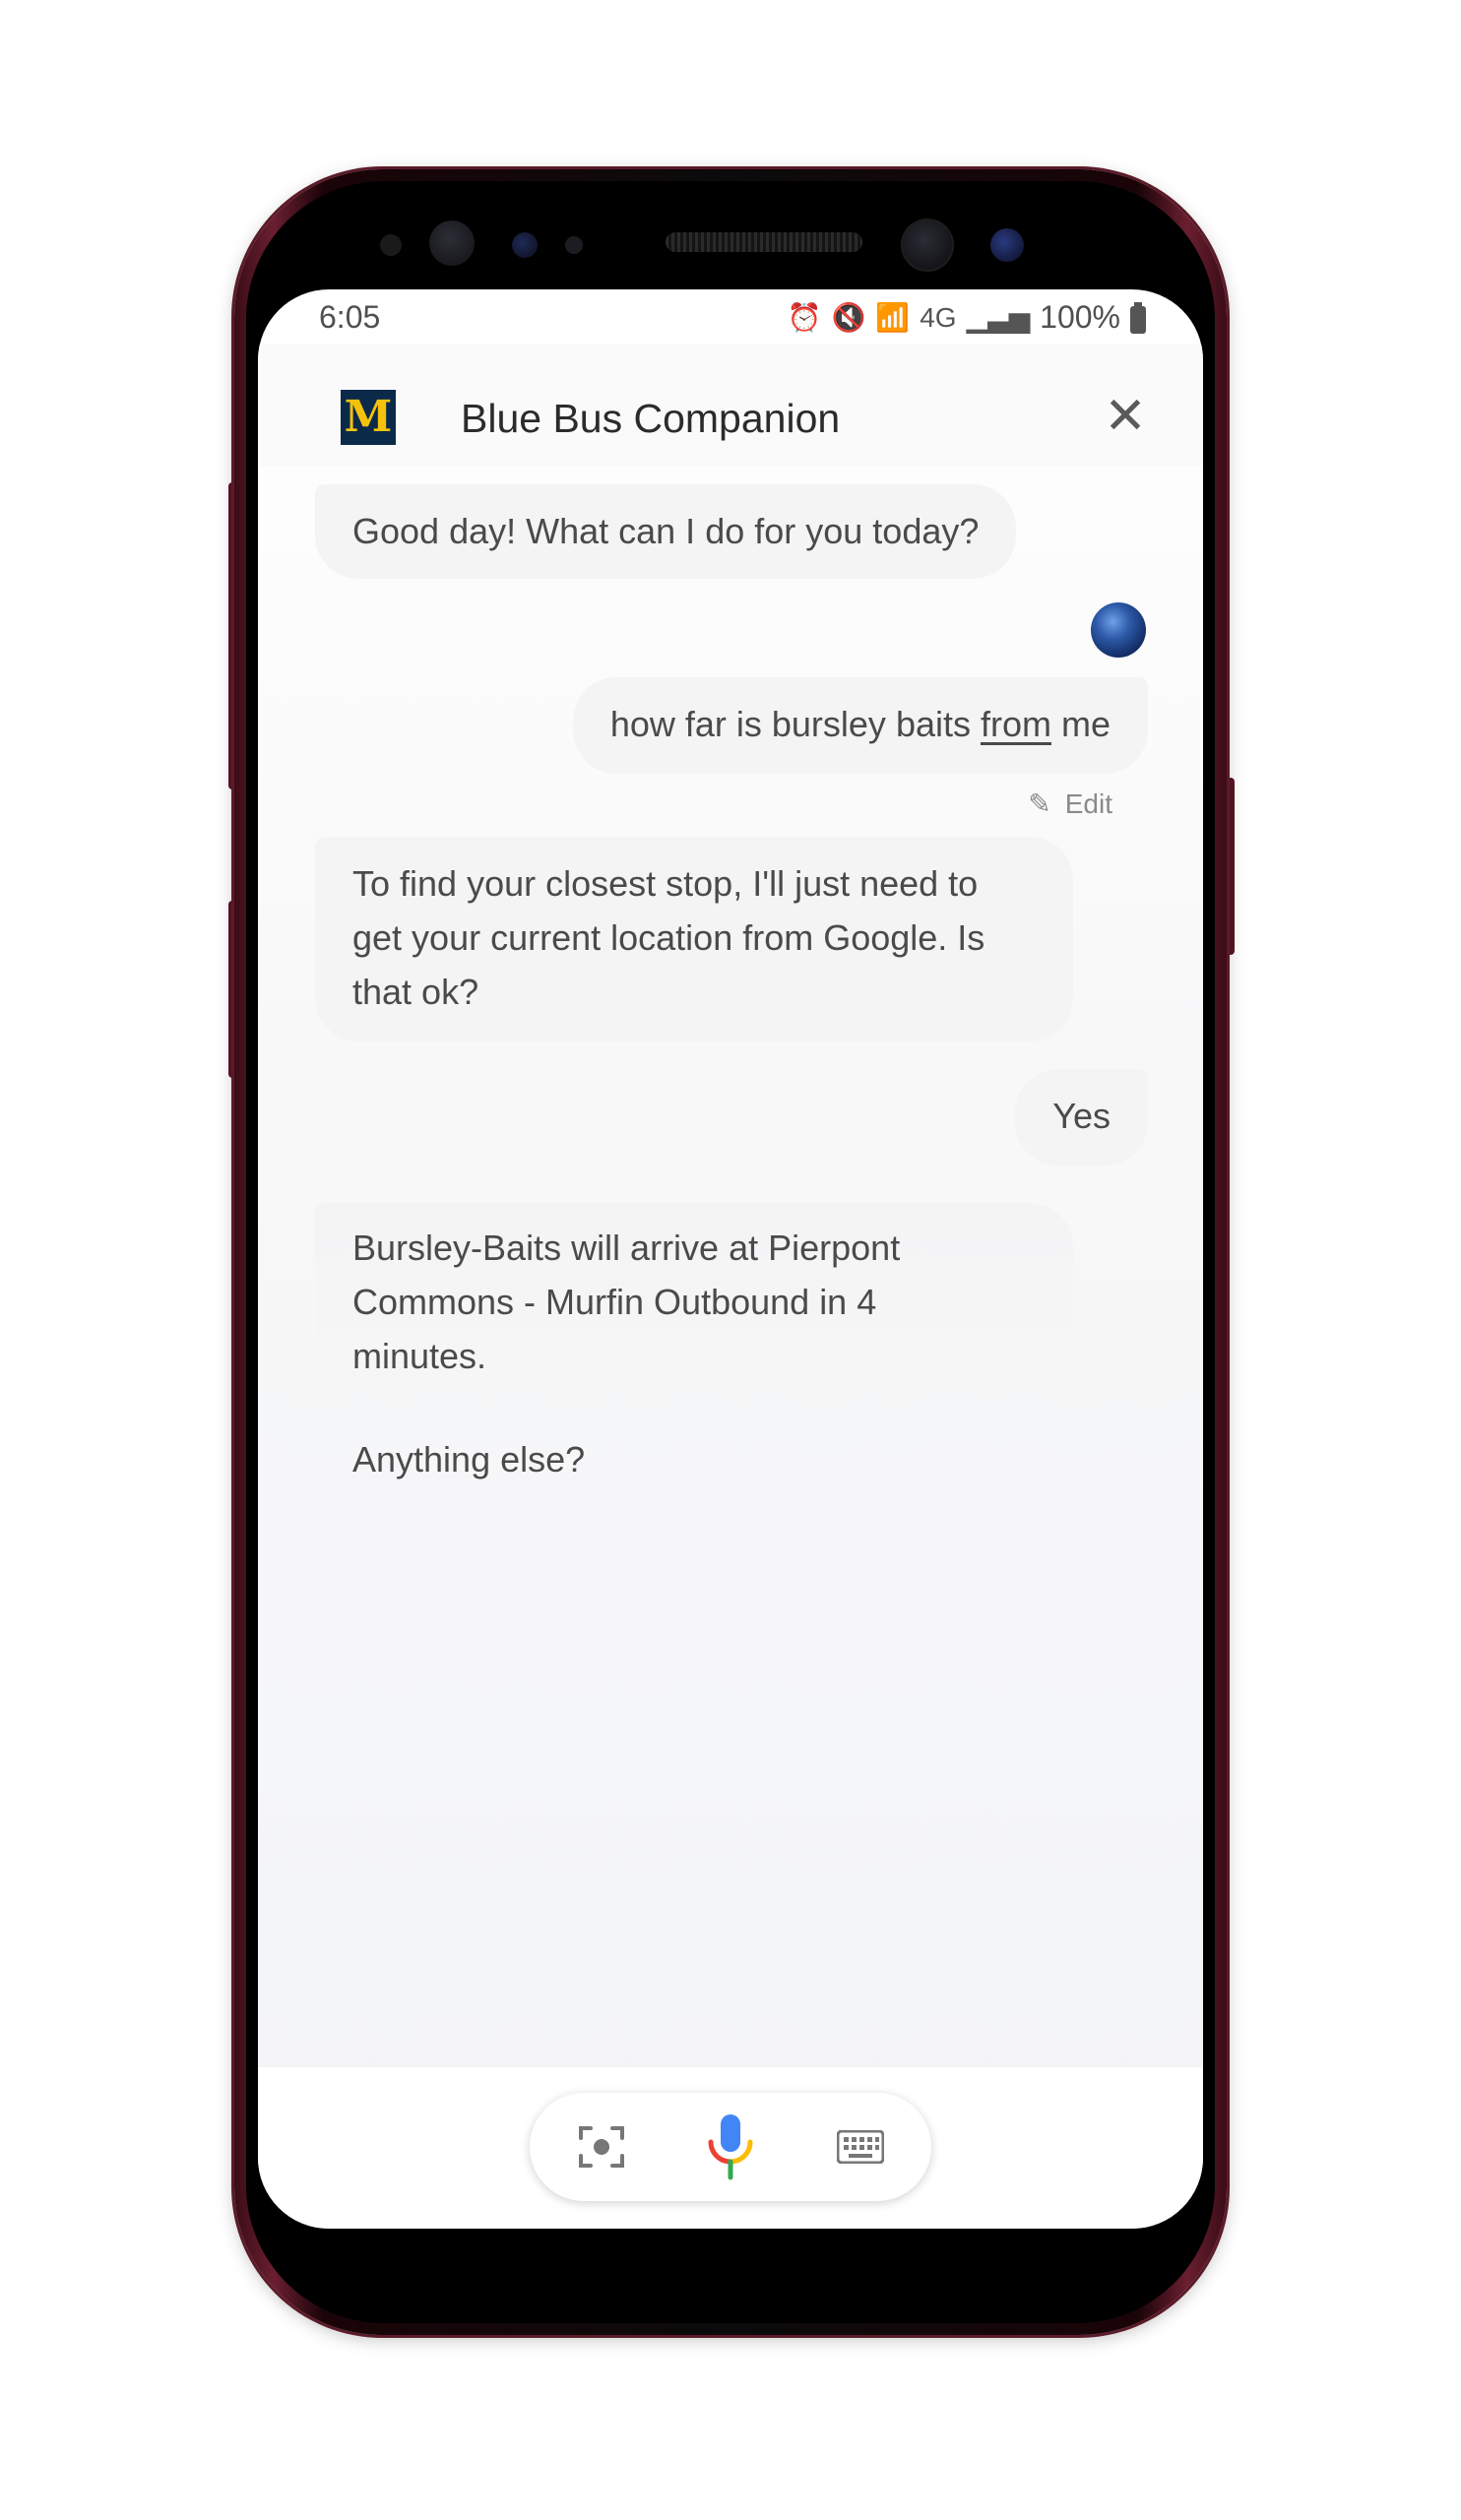 Image resolution: width=1461 pixels, height=2520 pixels. What do you see at coordinates (1039, 804) in the screenshot?
I see `pencil-icon: ✎` at bounding box center [1039, 804].